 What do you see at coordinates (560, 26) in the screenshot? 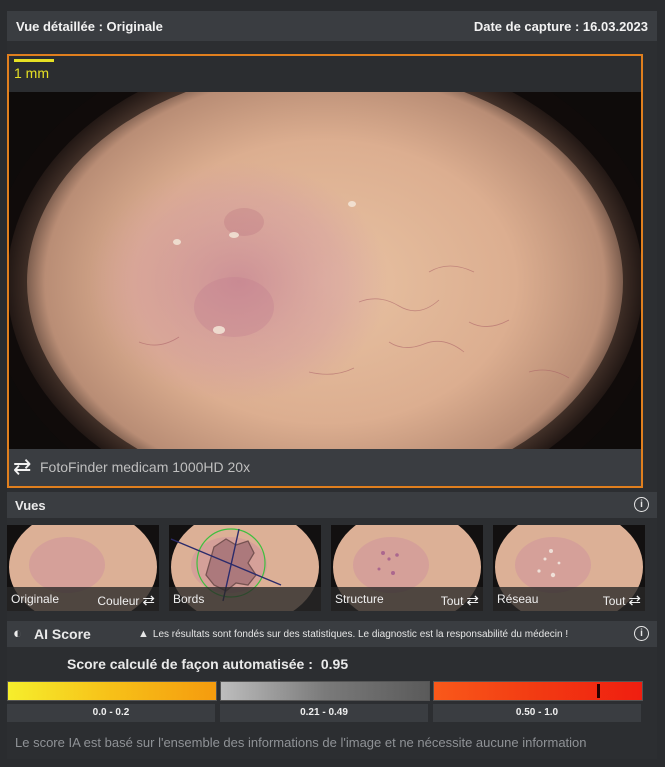
I see `capture-date: Date de capture : 16.03.2023` at bounding box center [560, 26].